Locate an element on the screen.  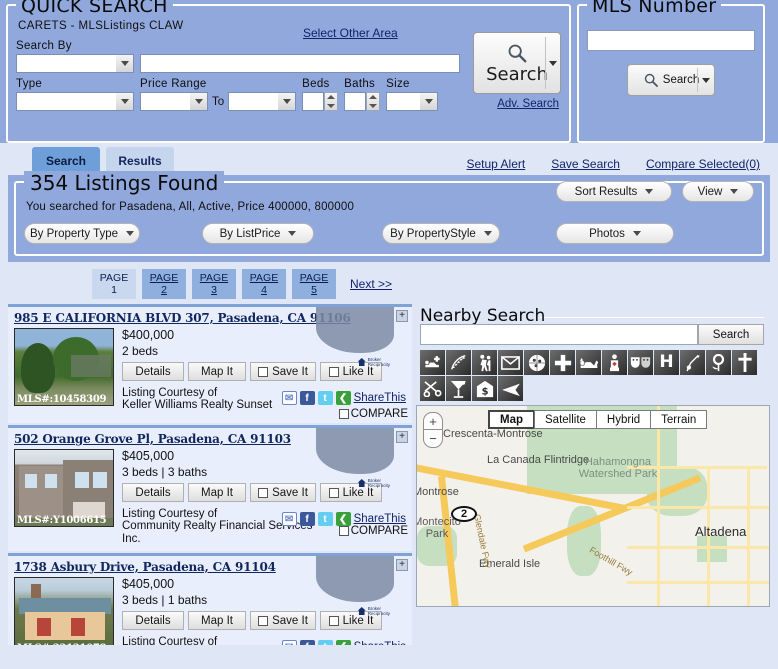
beds-stepper is located at coordinates (331, 101).